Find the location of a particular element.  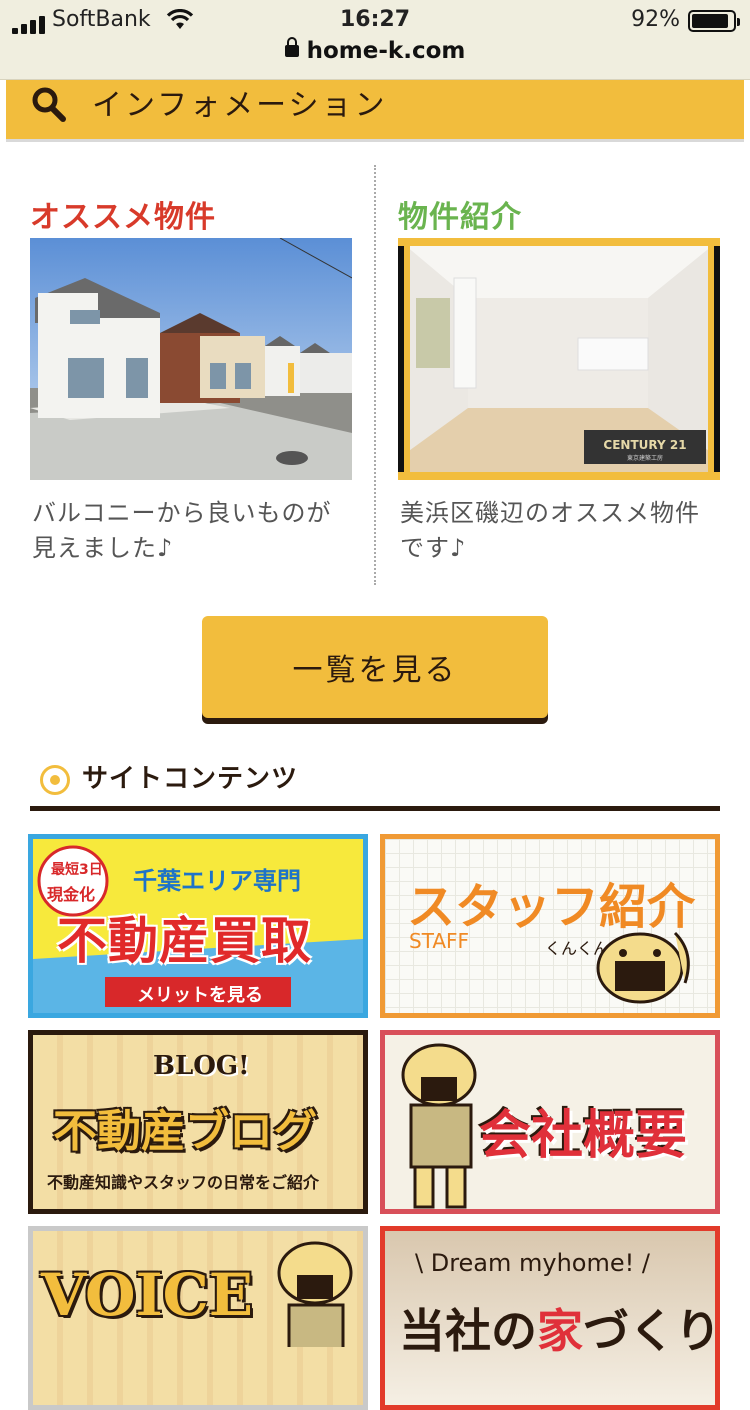

lock-icon is located at coordinates (291, 47).